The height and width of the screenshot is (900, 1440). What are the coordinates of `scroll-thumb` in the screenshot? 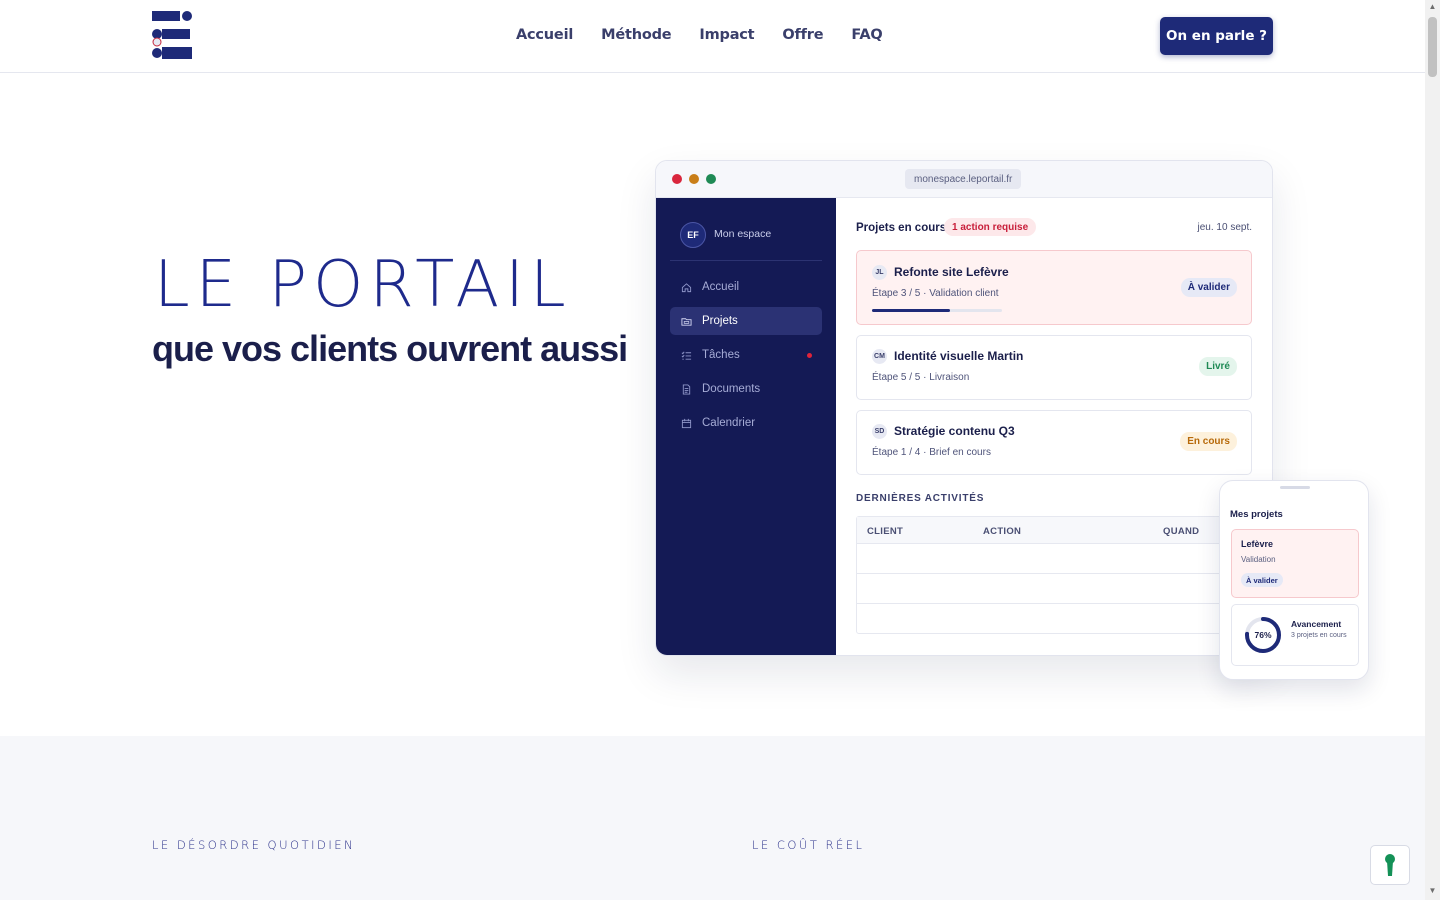 It's located at (1432, 47).